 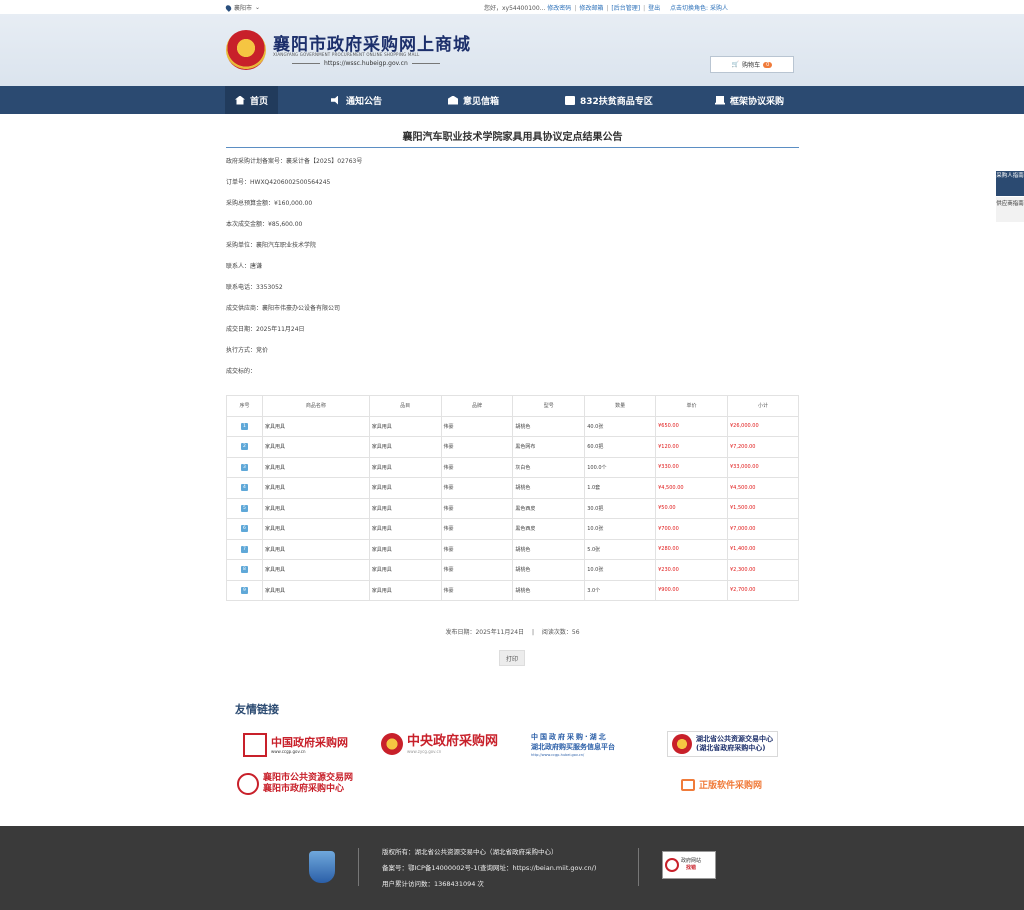 I want to click on field-purchaser: 采购单位：襄阳汽车职业技术学院, so click(x=271, y=245).